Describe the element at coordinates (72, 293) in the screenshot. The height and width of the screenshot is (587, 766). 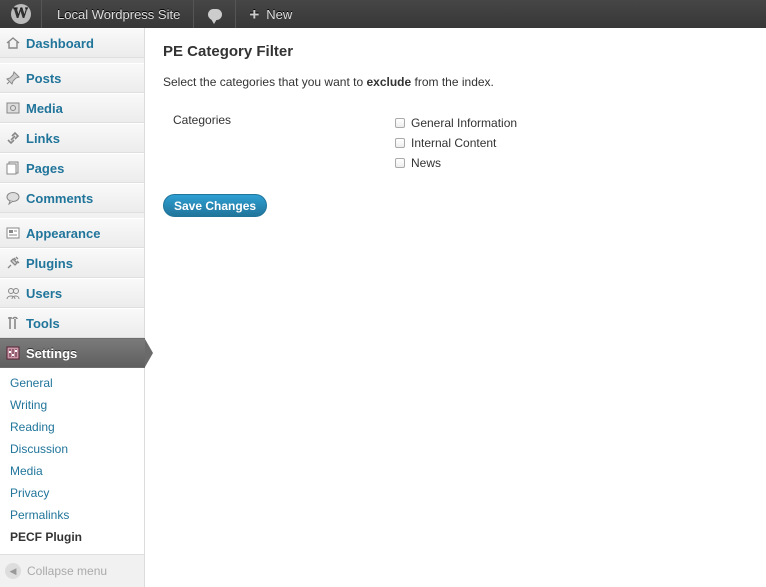
I see `sidebar-item-users: Users` at that location.